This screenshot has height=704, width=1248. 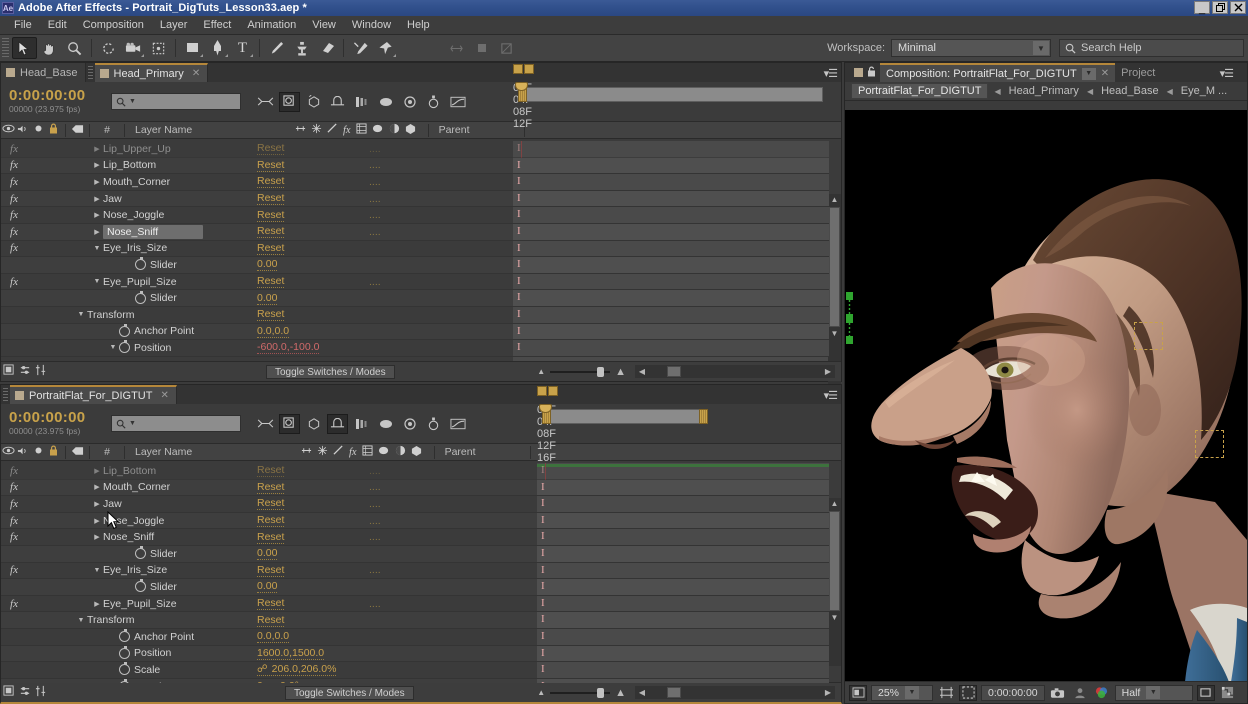 I want to click on tab-head-primary: Head_Primary ✕, so click(x=151, y=72).